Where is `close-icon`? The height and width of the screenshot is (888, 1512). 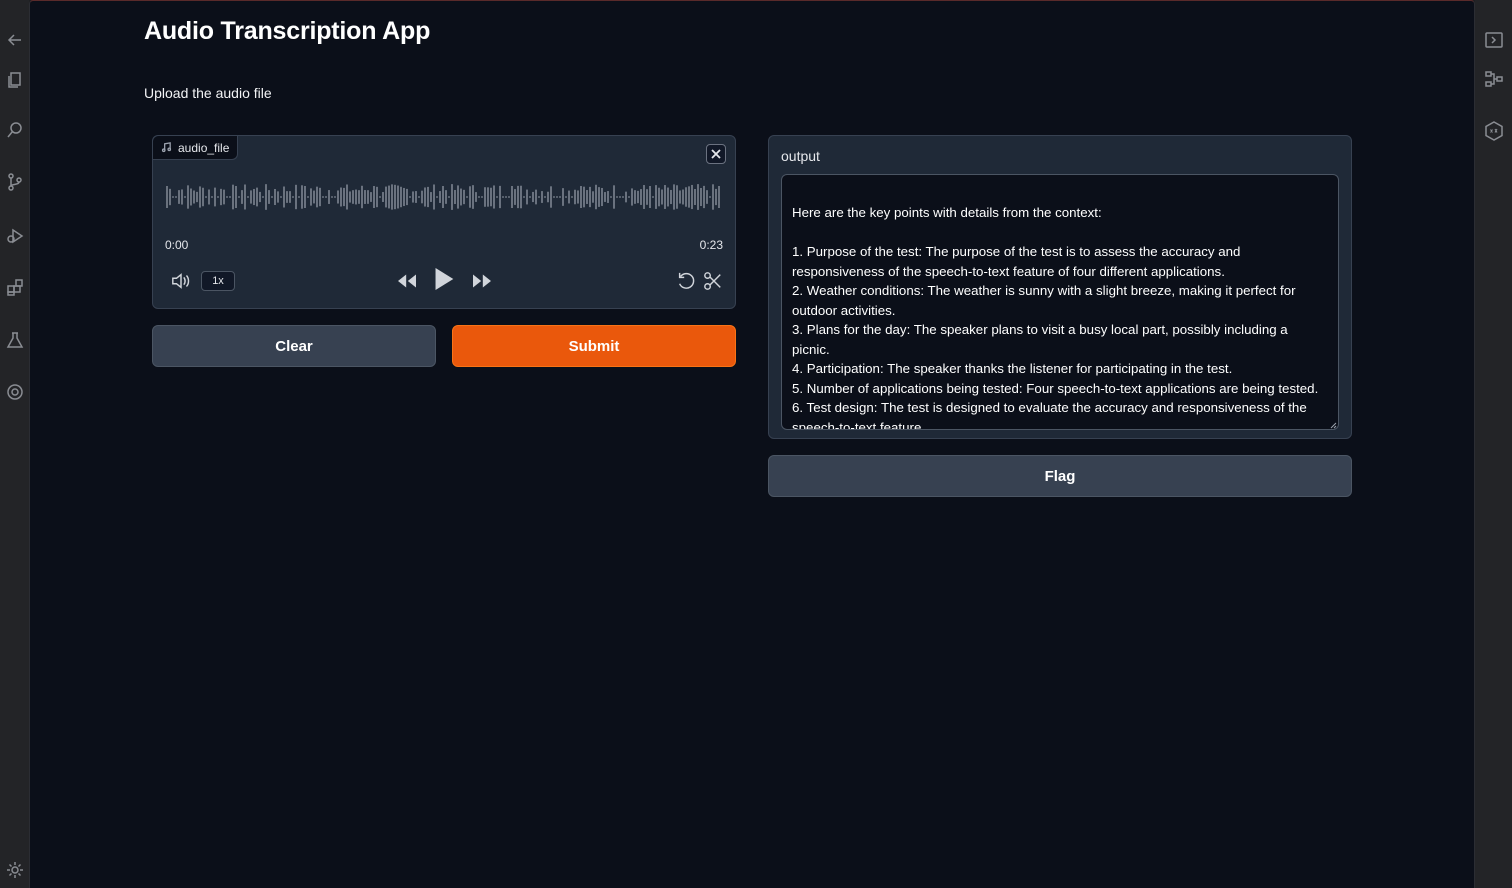 close-icon is located at coordinates (716, 154).